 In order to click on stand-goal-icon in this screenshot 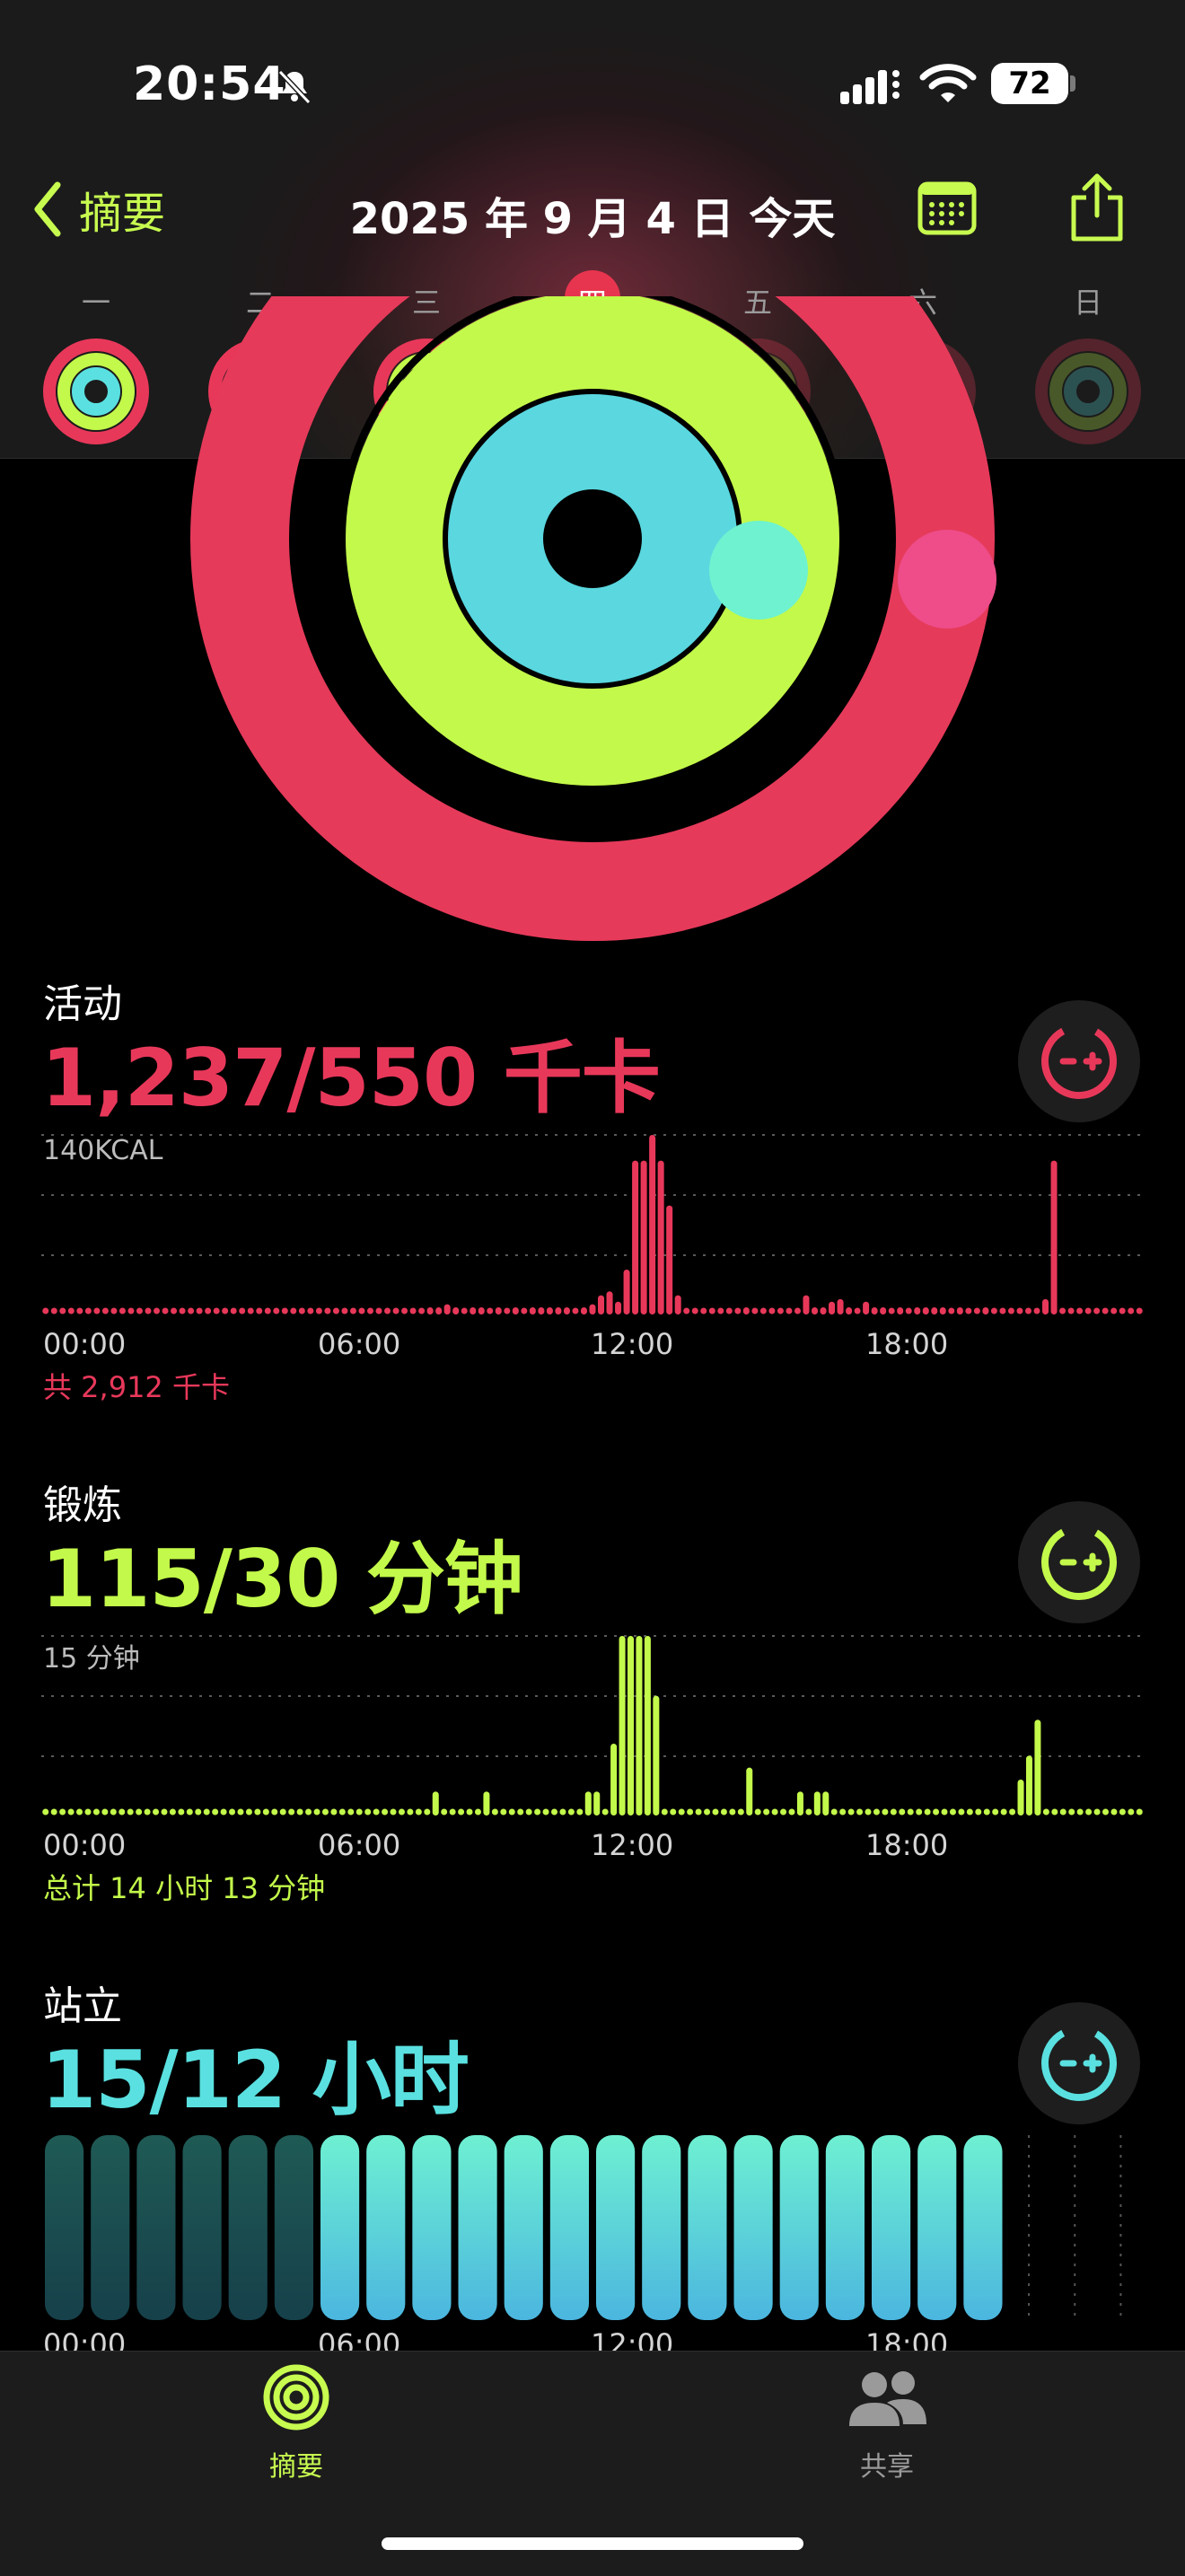, I will do `click(1079, 2063)`.